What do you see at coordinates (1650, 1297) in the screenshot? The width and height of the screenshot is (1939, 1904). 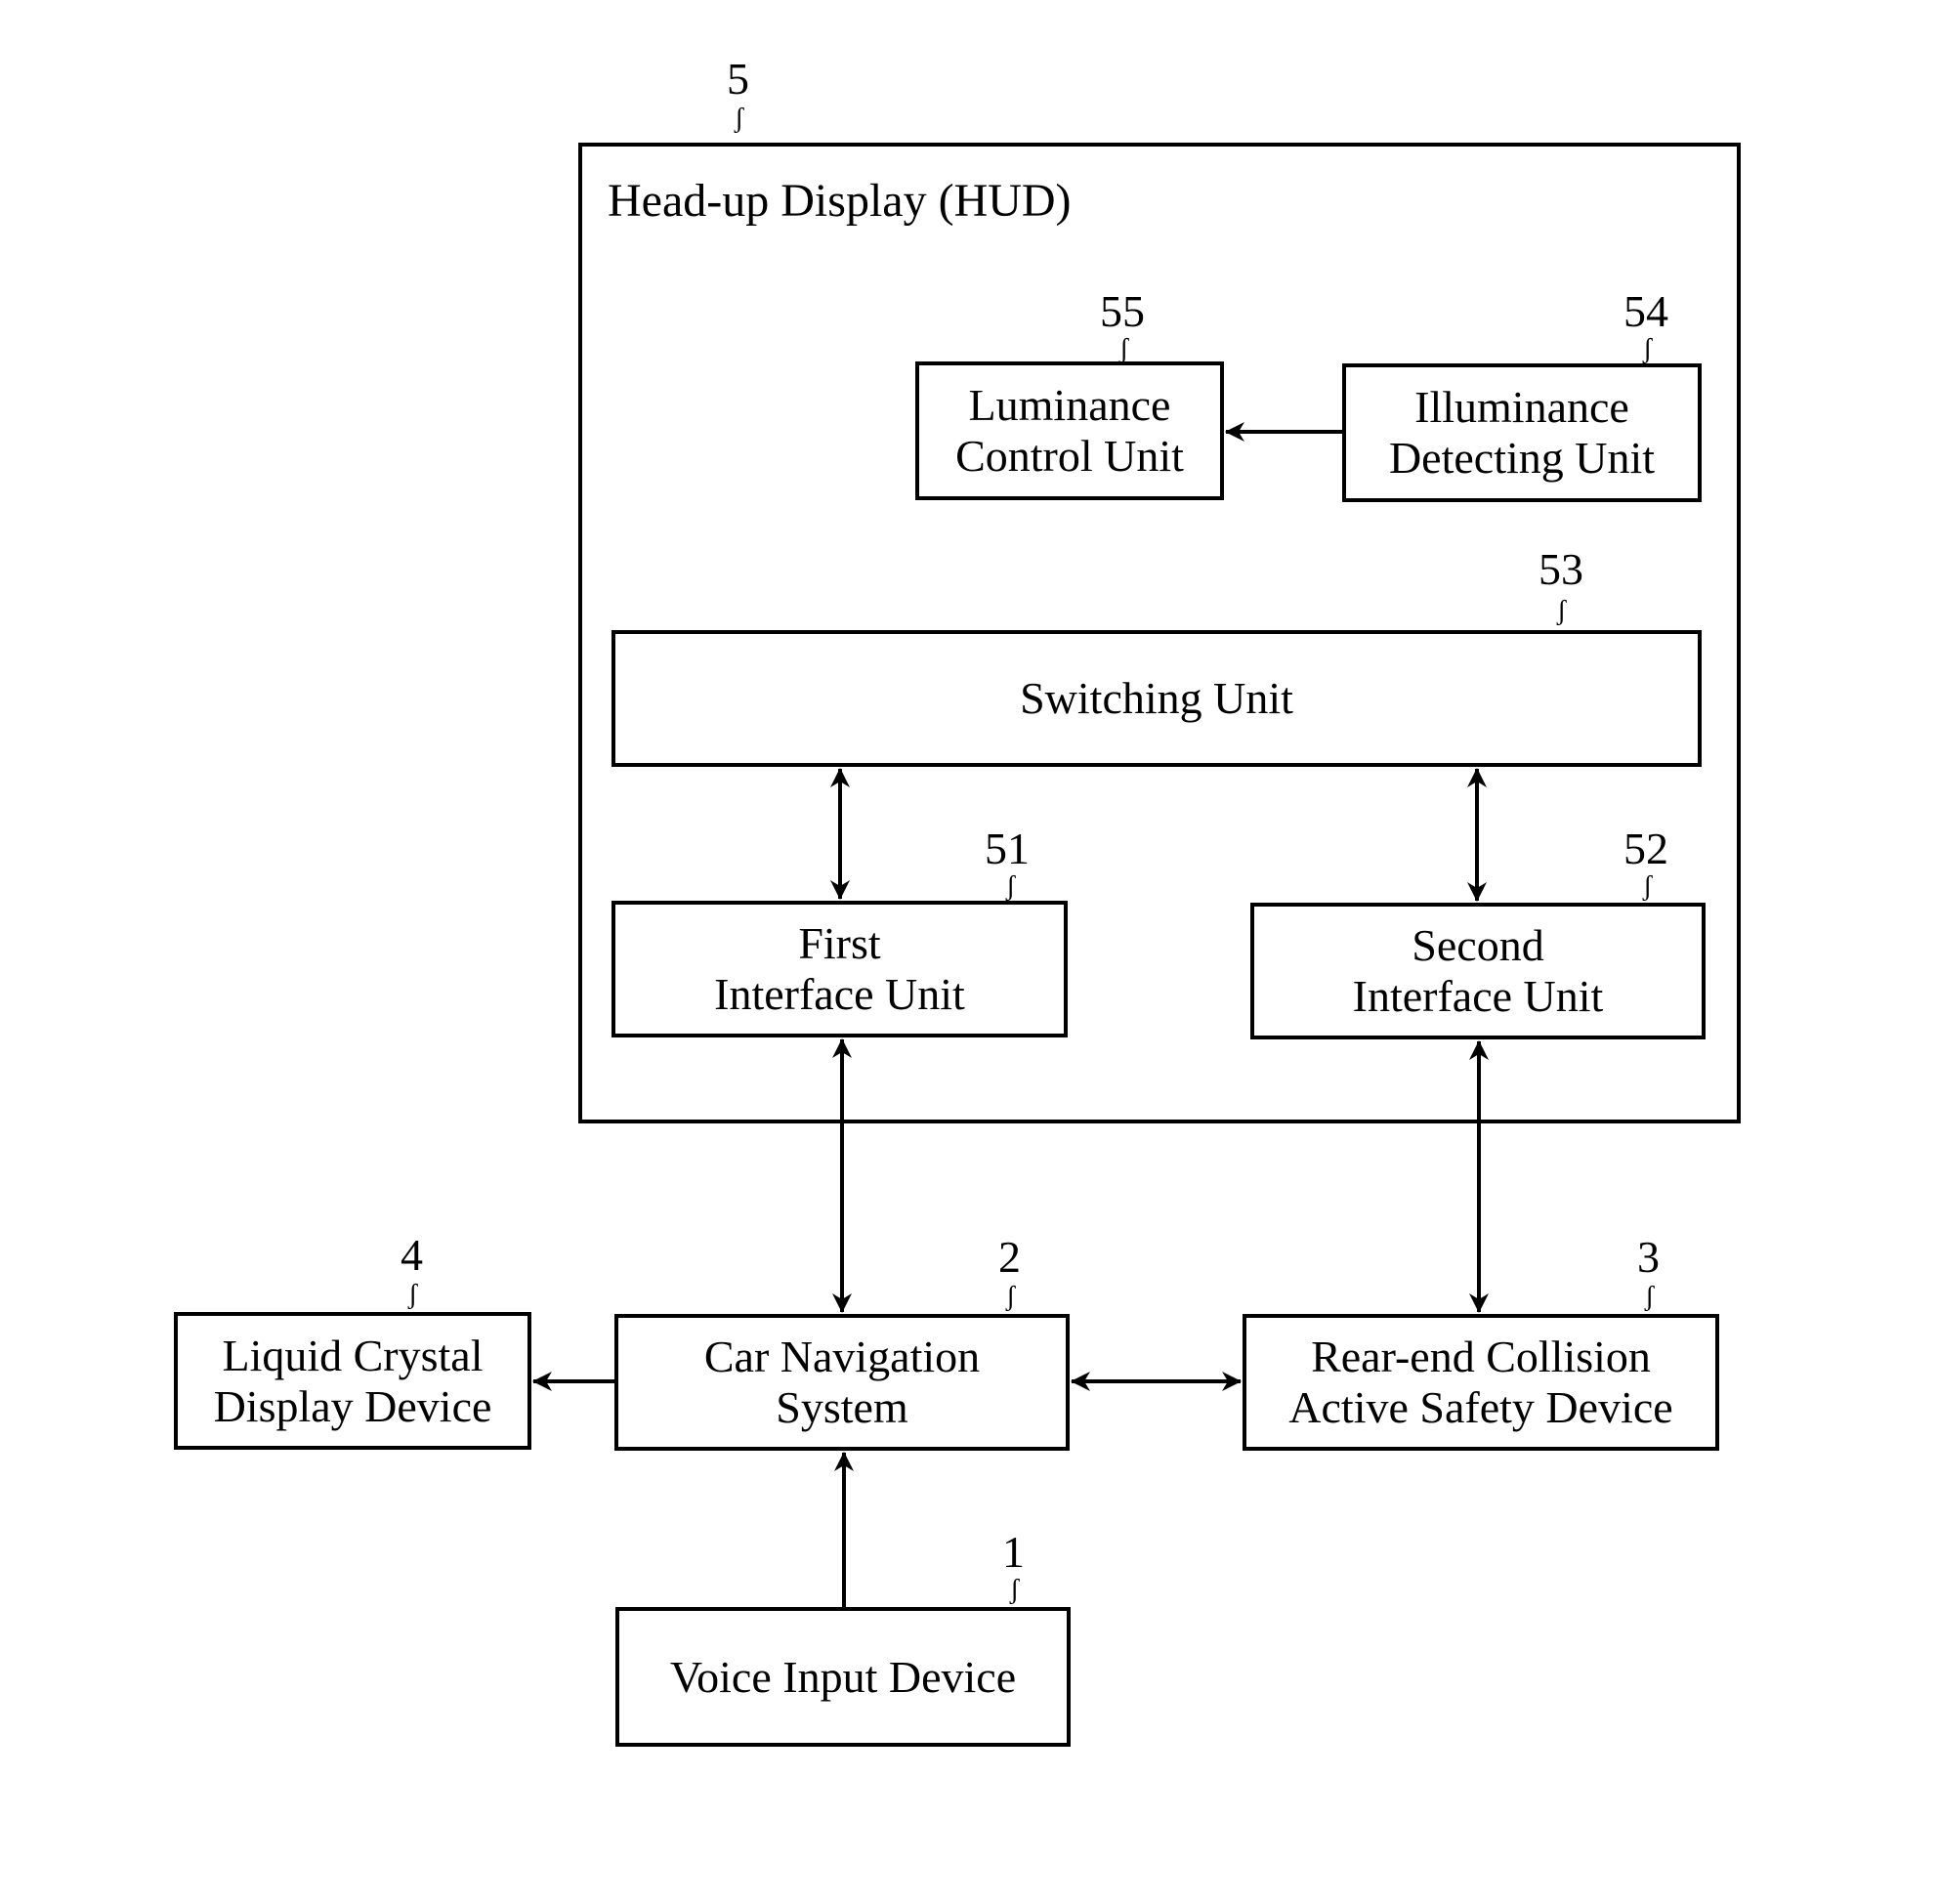 I see `rear-end-leader-mark: ʃ` at bounding box center [1650, 1297].